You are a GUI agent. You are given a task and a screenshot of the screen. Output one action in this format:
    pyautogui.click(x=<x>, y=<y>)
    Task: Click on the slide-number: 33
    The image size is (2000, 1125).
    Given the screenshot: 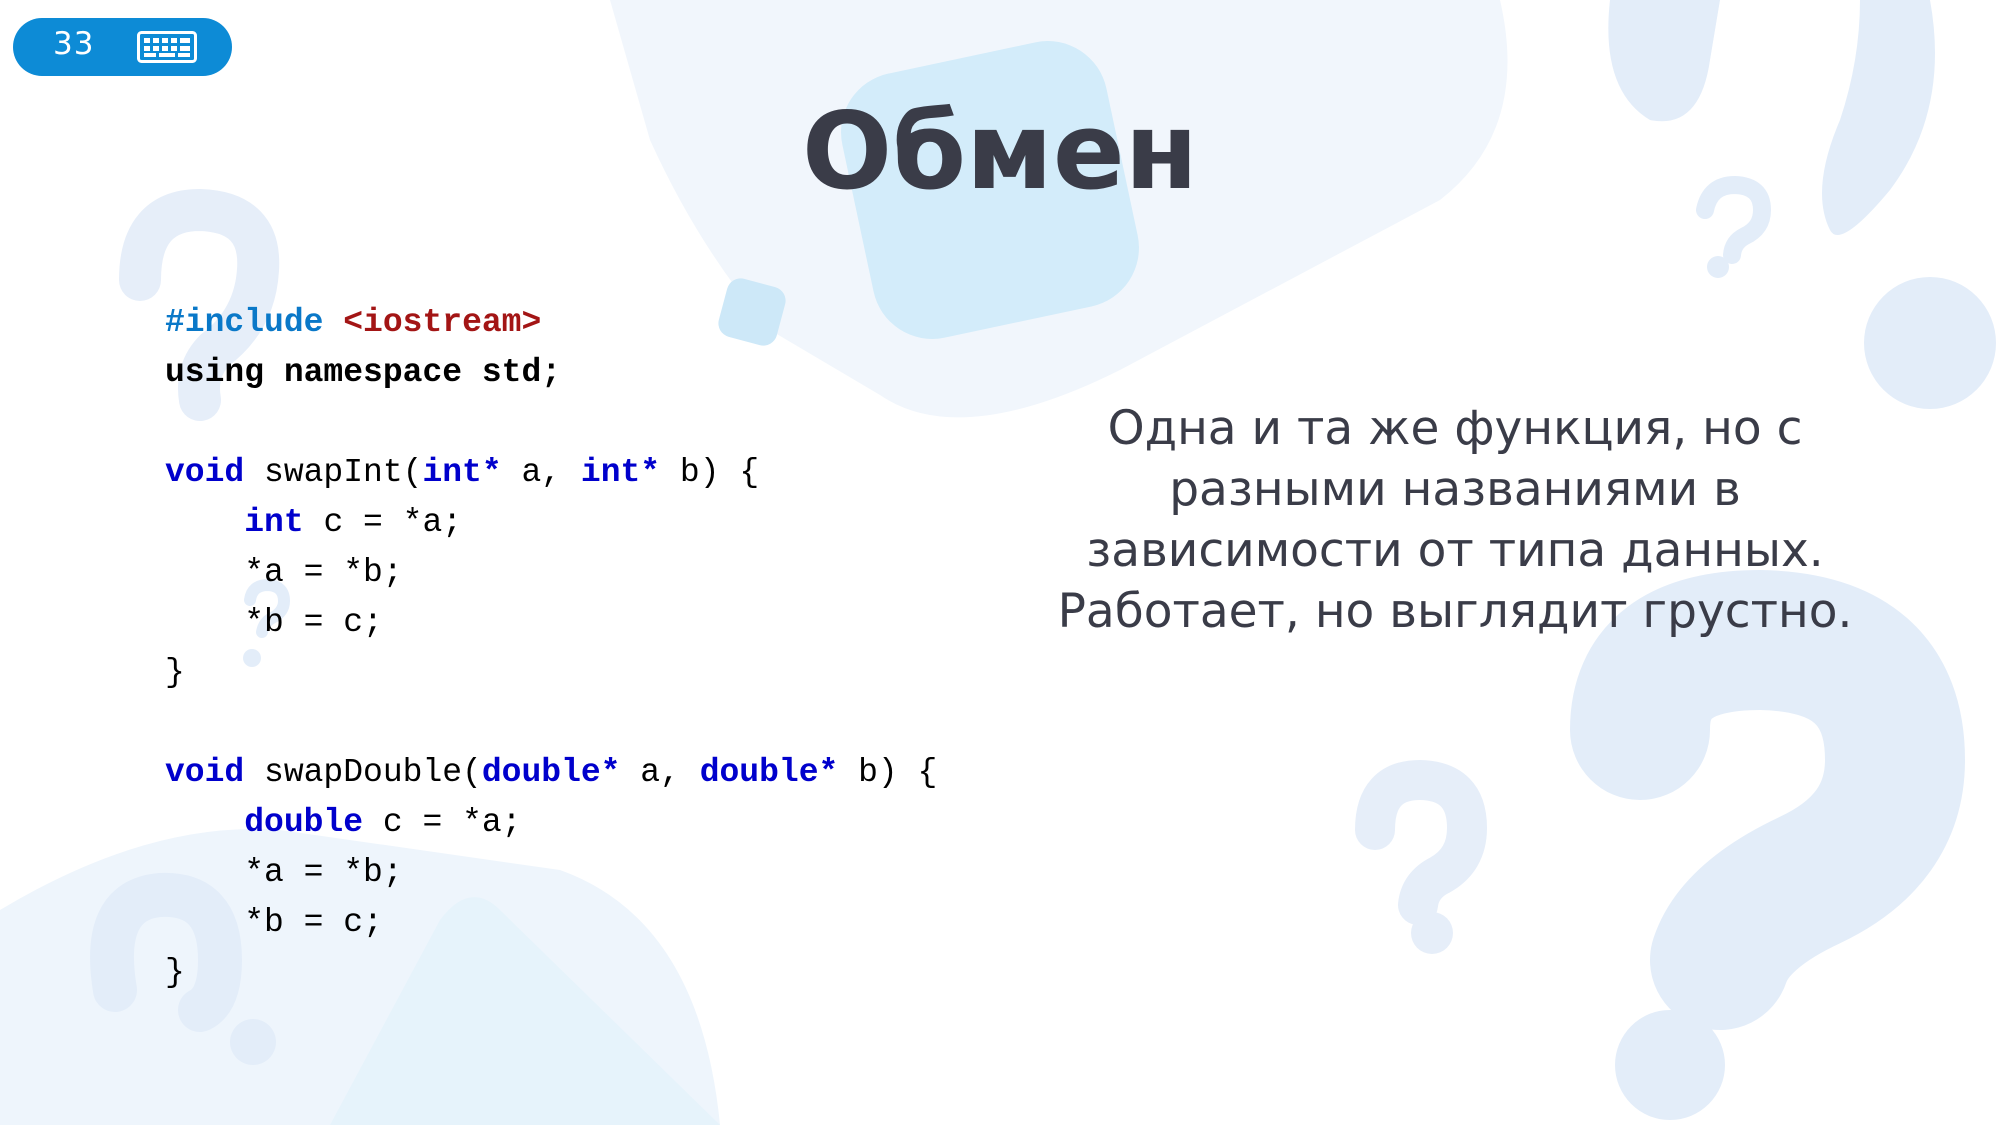 What is the action you would take?
    pyautogui.click(x=74, y=44)
    